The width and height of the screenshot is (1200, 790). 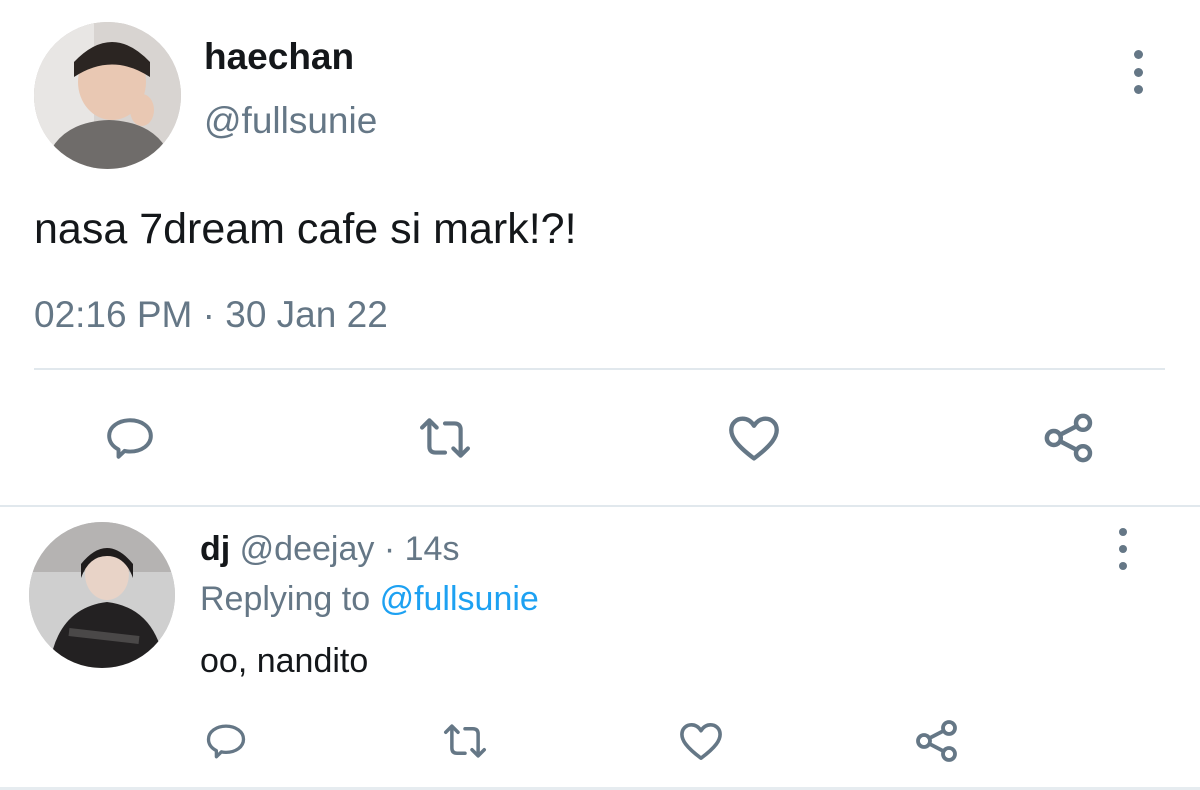 What do you see at coordinates (285, 599) in the screenshot?
I see `replying-label: Replying to` at bounding box center [285, 599].